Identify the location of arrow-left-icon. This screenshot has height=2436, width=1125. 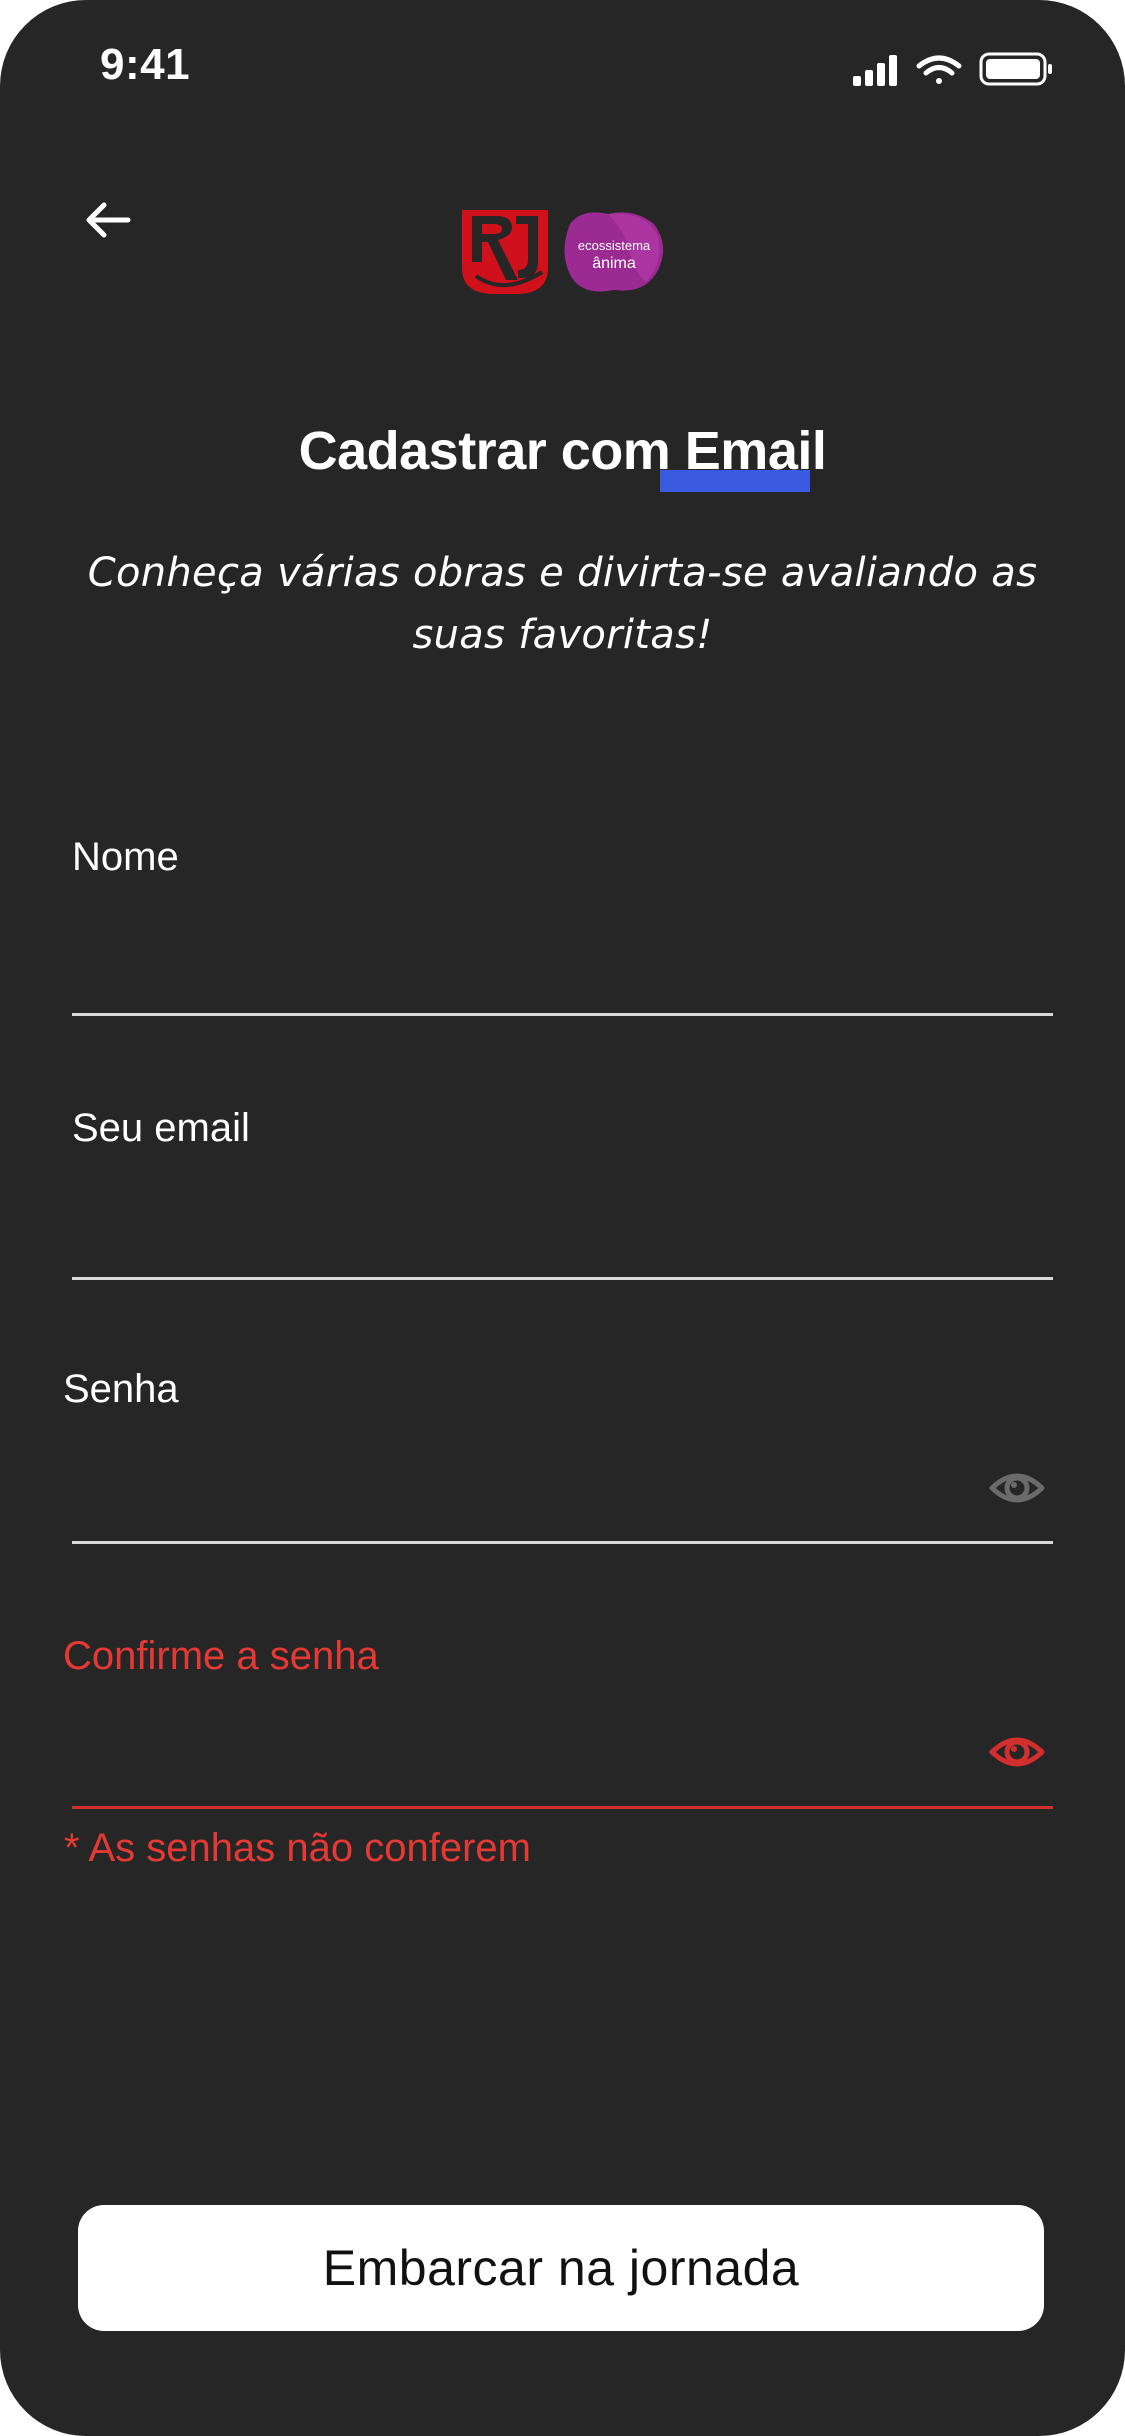
(108, 220).